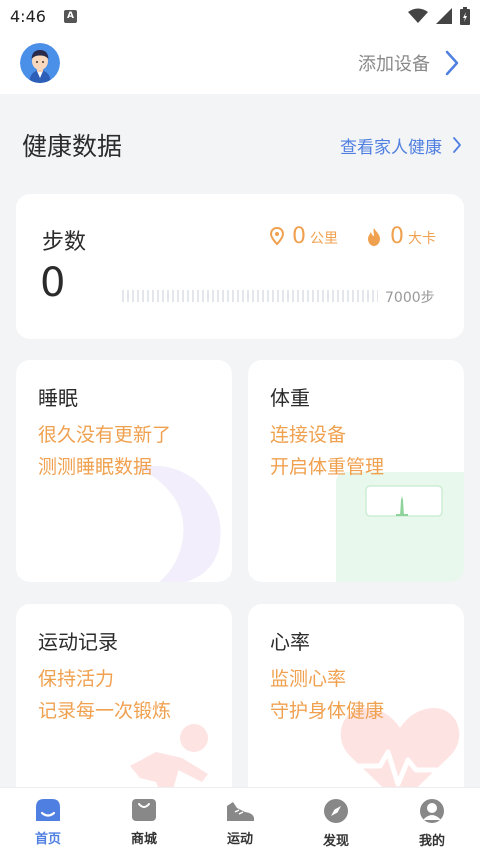  I want to click on home-icon, so click(48, 810).